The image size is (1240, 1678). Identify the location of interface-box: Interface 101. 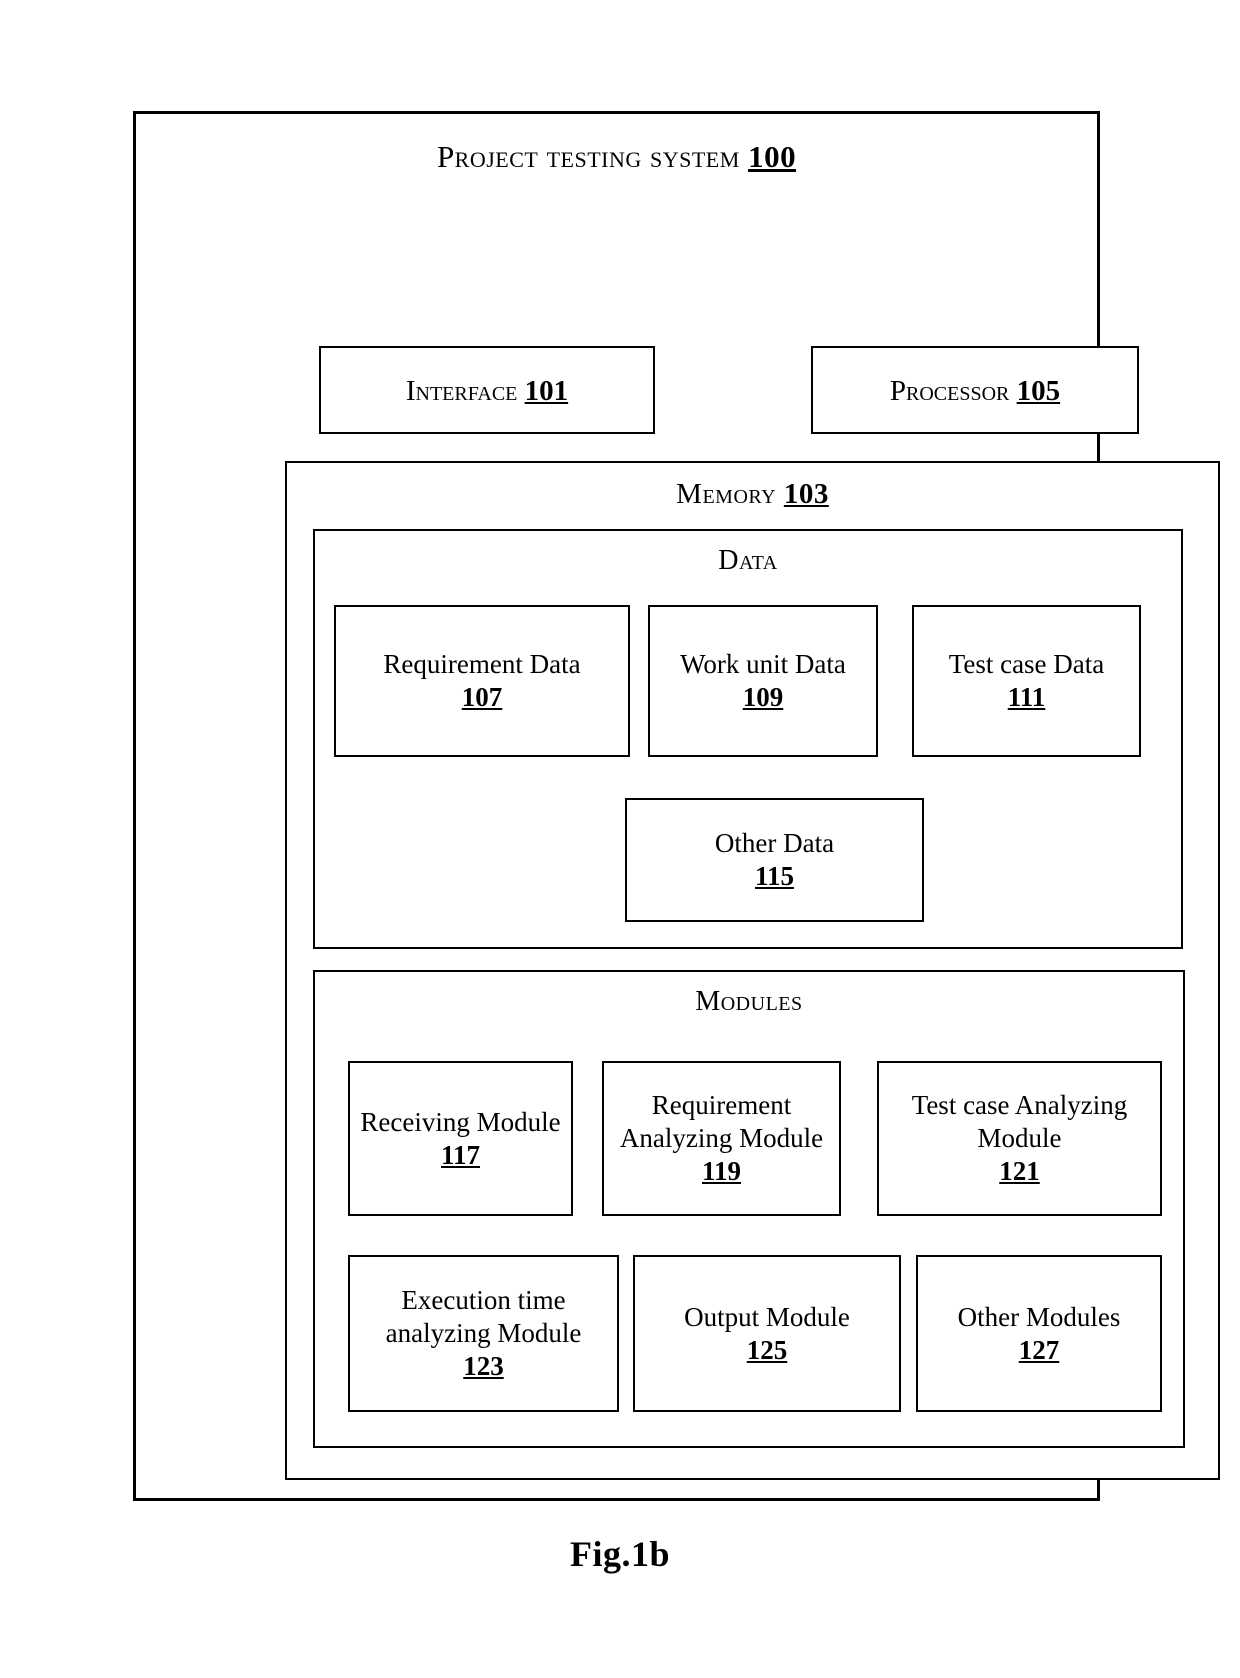
(487, 390).